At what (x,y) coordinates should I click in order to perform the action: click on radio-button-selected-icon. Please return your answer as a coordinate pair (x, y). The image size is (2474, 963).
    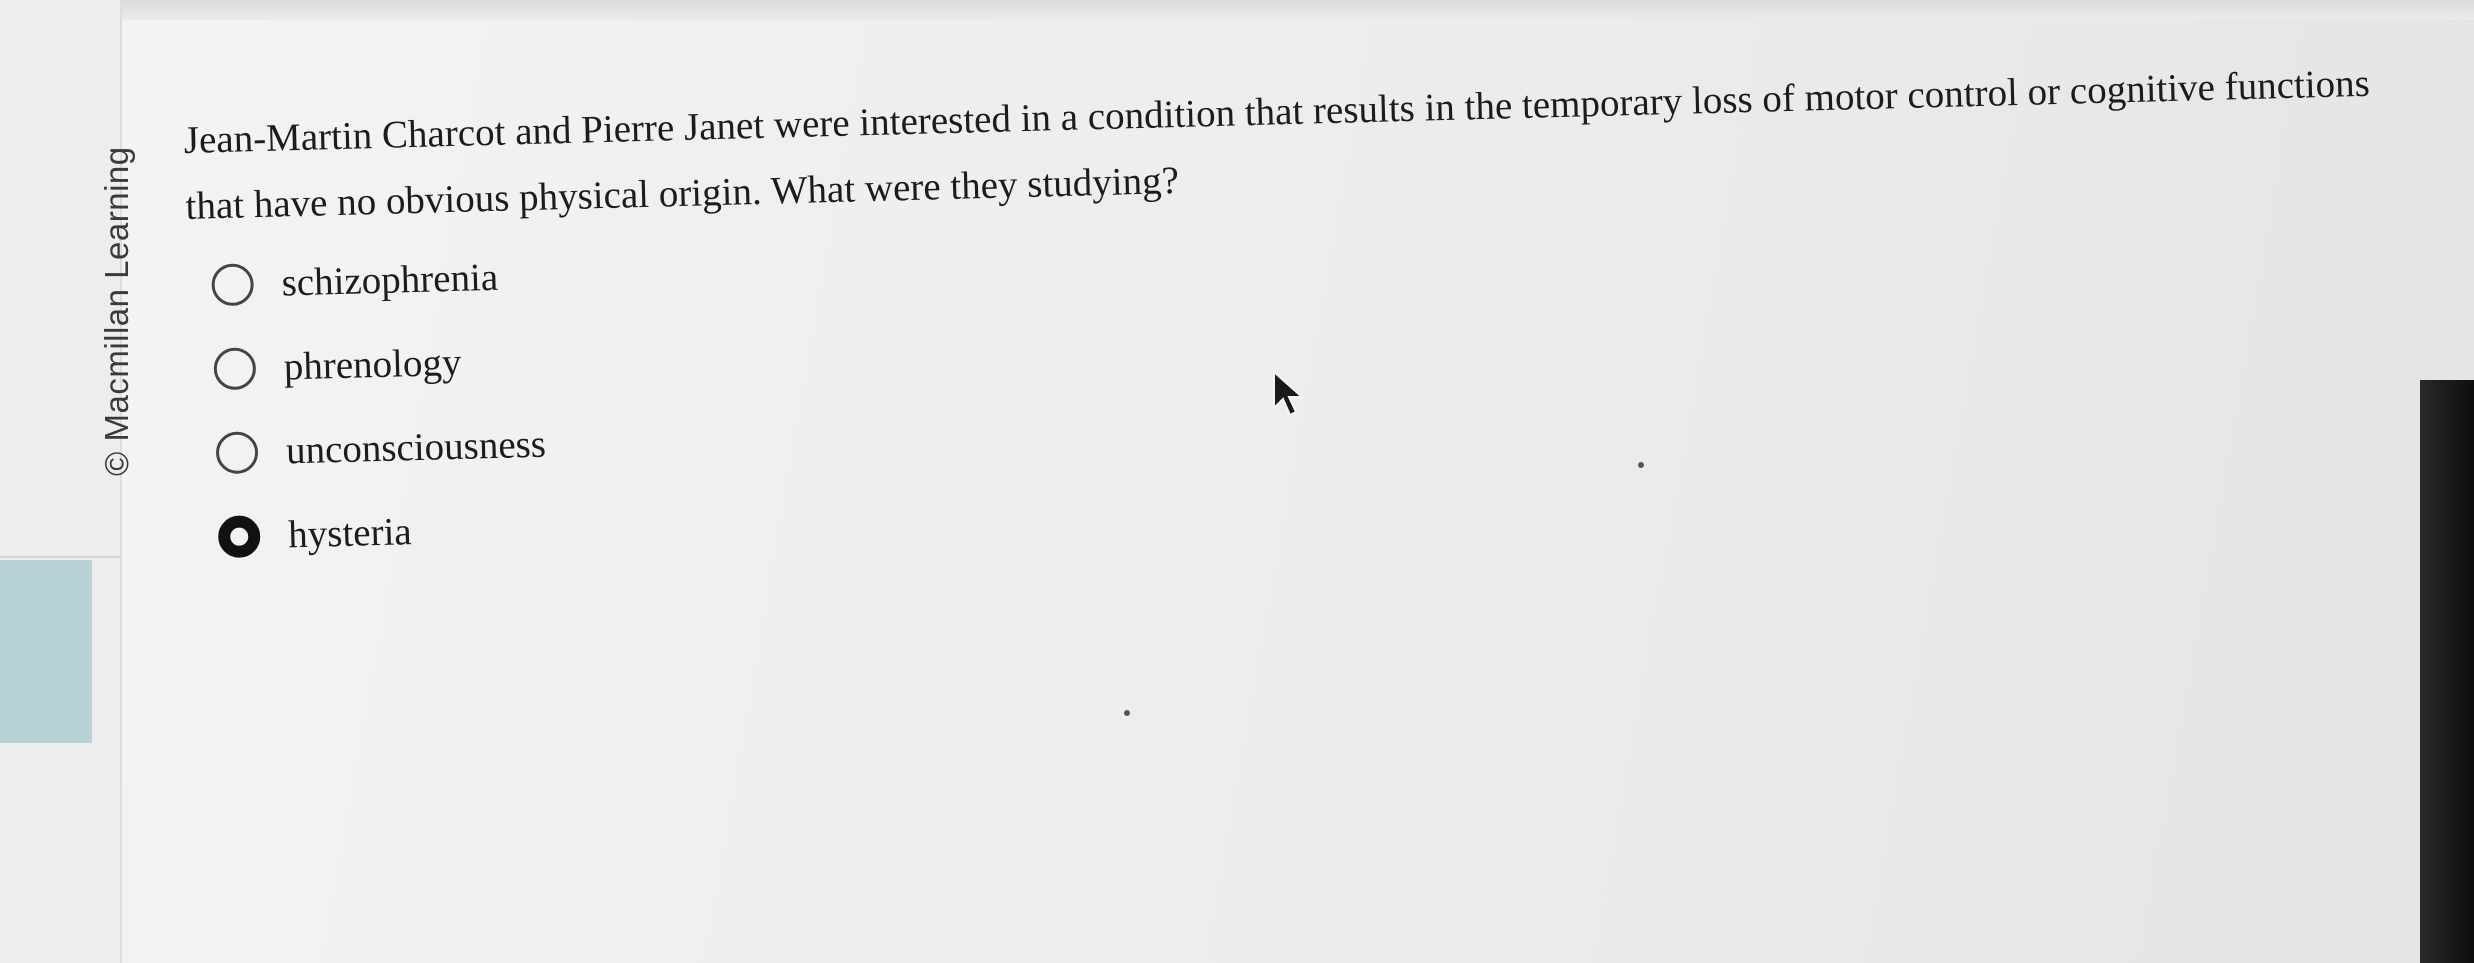
    Looking at the image, I should click on (239, 537).